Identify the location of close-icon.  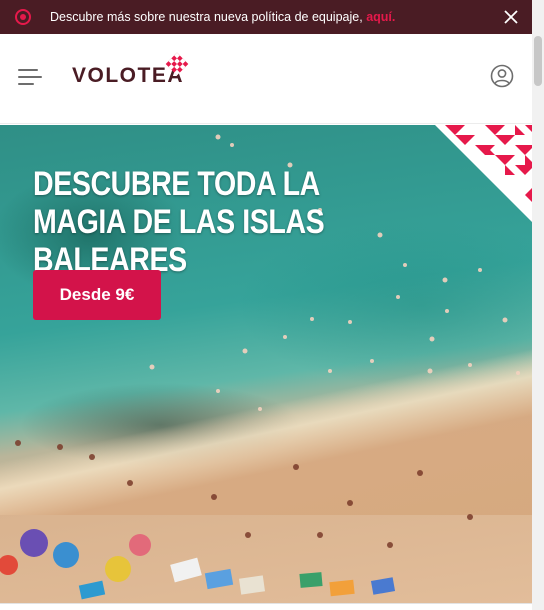
(511, 17).